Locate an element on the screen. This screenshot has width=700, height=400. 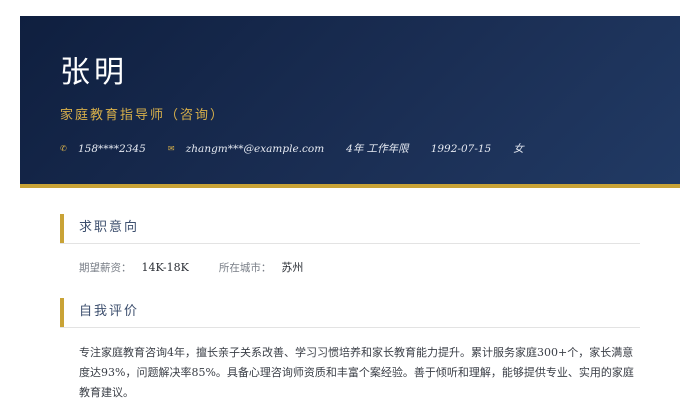
contact-gender: 女 is located at coordinates (518, 149).